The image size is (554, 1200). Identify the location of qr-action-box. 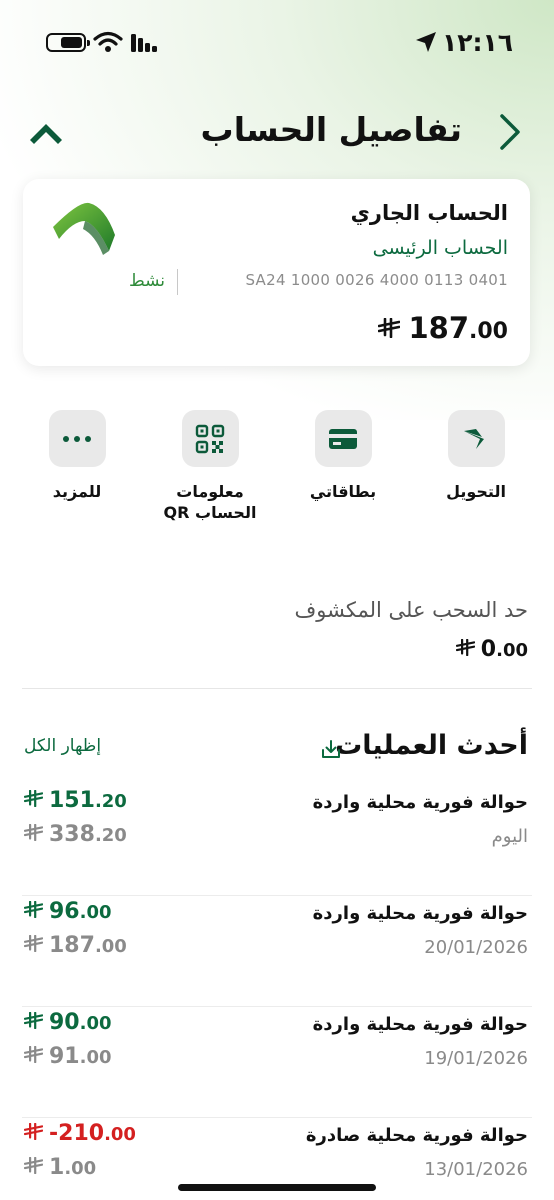
(210, 438).